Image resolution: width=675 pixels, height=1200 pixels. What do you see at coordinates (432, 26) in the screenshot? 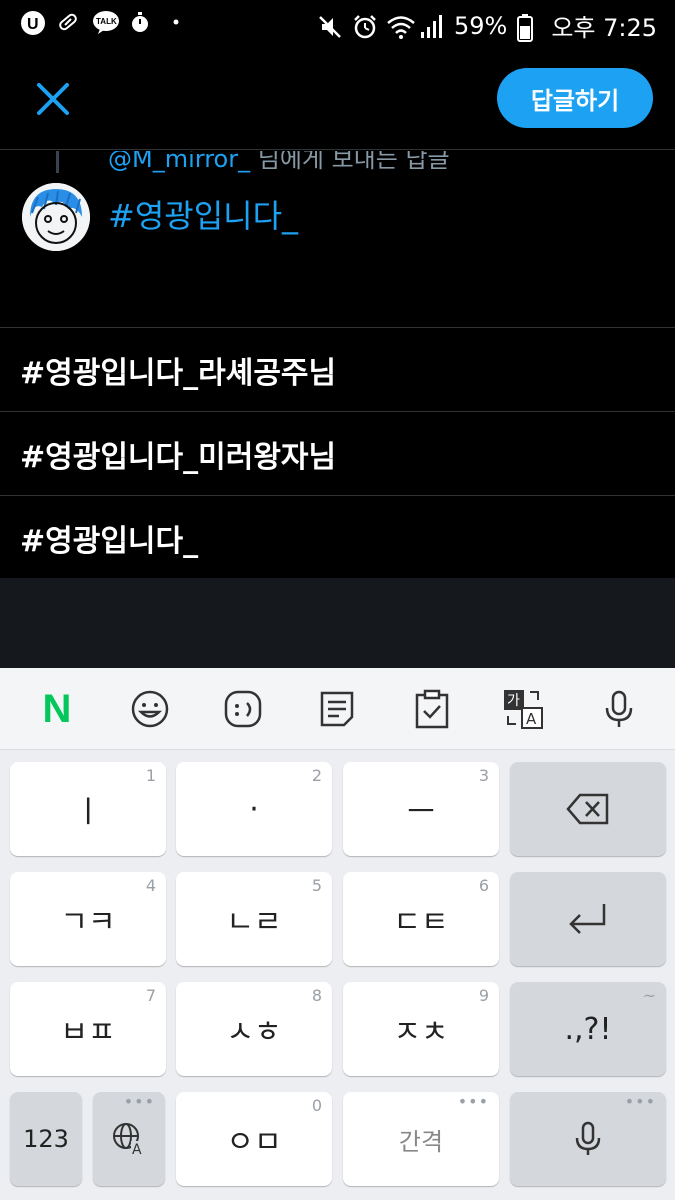
I see `signal-icon` at bounding box center [432, 26].